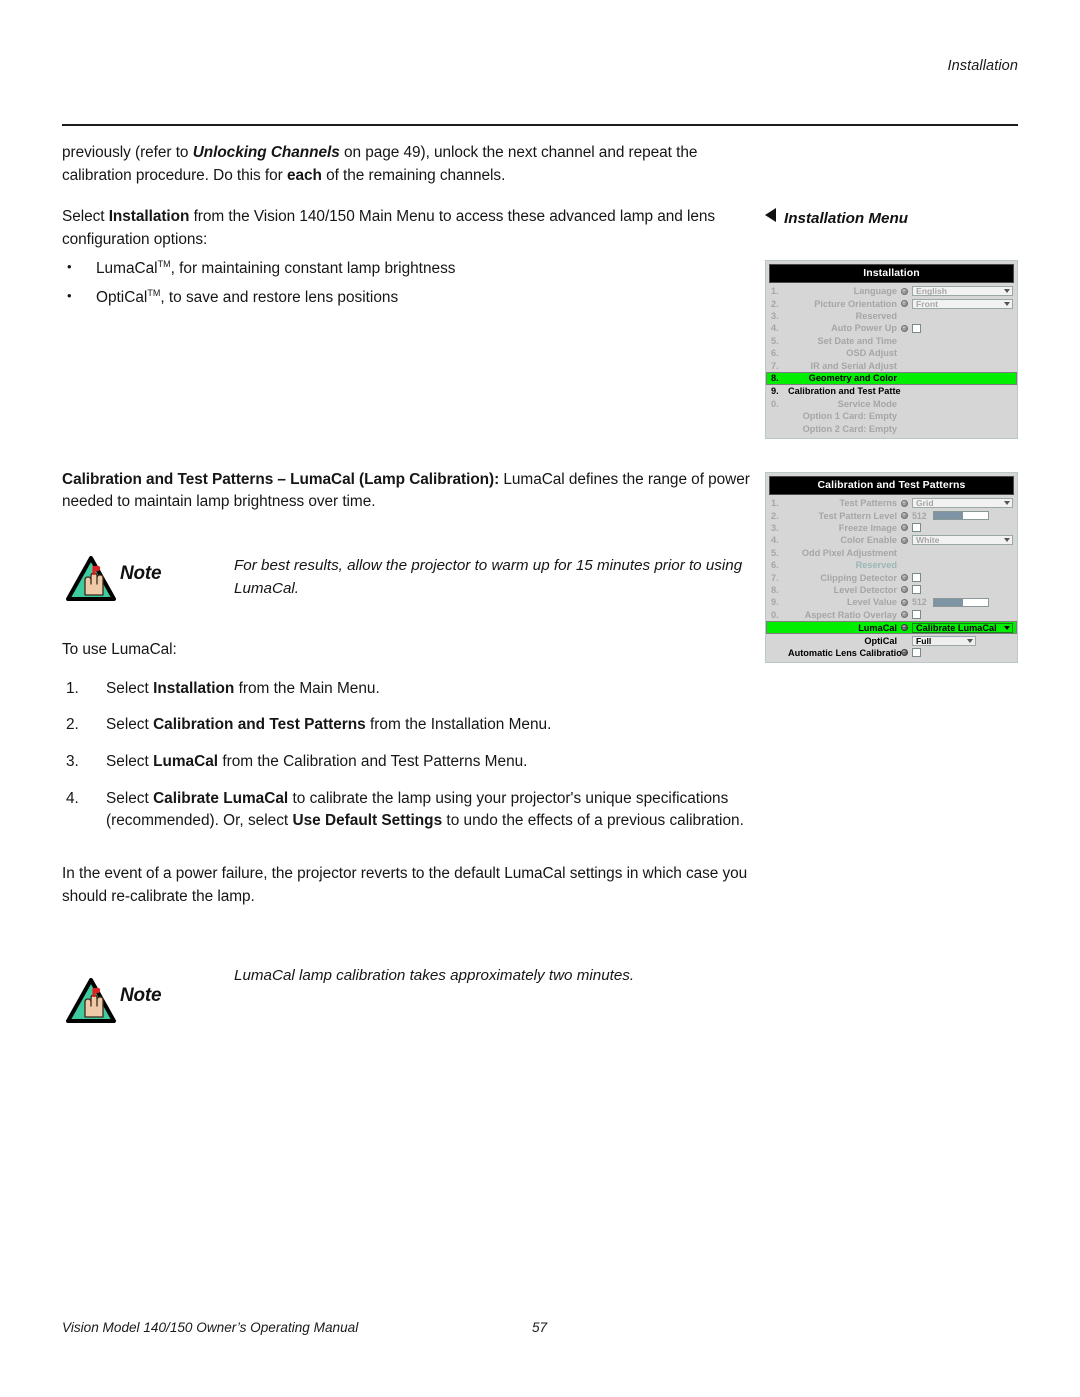 This screenshot has height=1397, width=1080. Describe the element at coordinates (962, 540) in the screenshot. I see `osd-dropdown: White` at that location.